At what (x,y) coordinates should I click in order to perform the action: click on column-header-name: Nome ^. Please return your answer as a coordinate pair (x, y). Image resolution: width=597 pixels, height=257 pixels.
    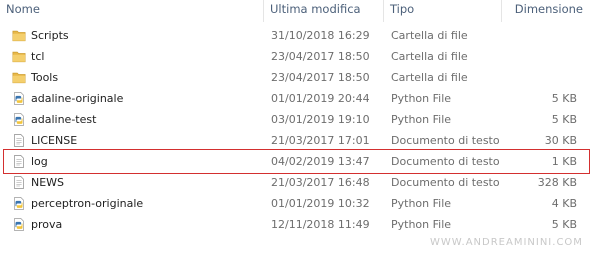
    Looking at the image, I should click on (132, 11).